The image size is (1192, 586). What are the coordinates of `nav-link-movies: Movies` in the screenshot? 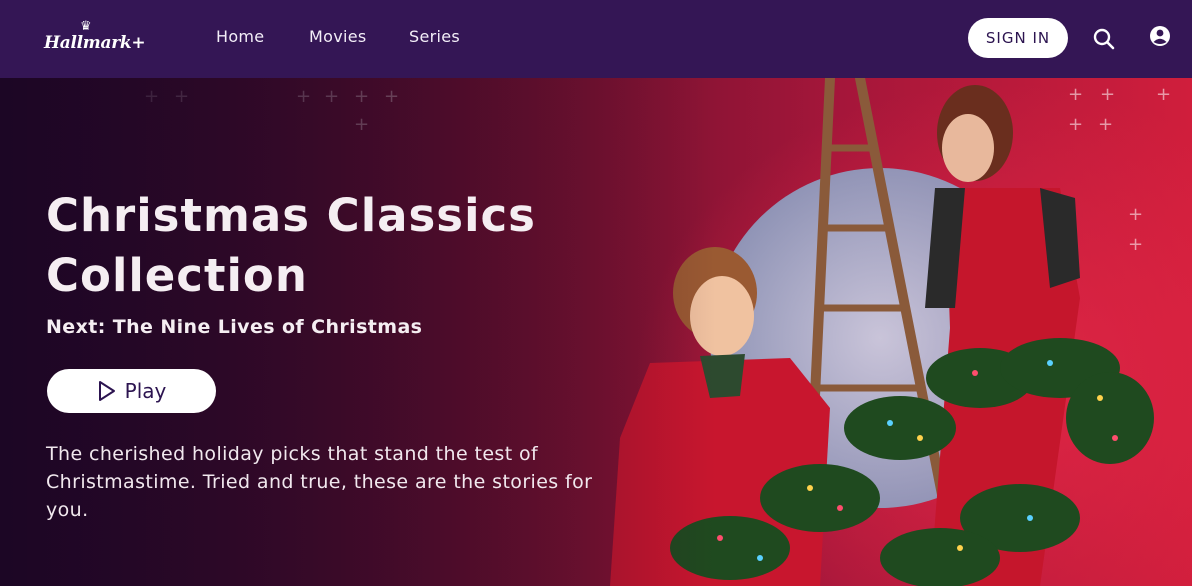 It's located at (338, 36).